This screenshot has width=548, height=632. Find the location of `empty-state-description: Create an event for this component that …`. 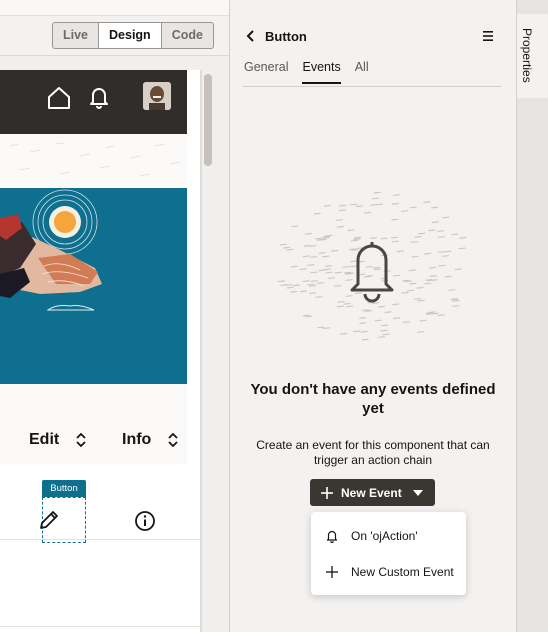

empty-state-description: Create an event for this component that … is located at coordinates (373, 452).